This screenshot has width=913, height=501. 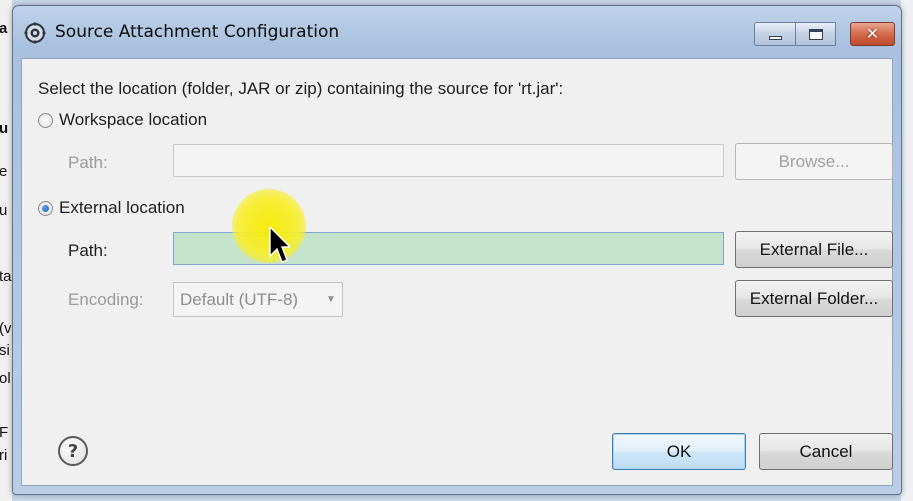 I want to click on workspace-path-text, so click(x=448, y=160).